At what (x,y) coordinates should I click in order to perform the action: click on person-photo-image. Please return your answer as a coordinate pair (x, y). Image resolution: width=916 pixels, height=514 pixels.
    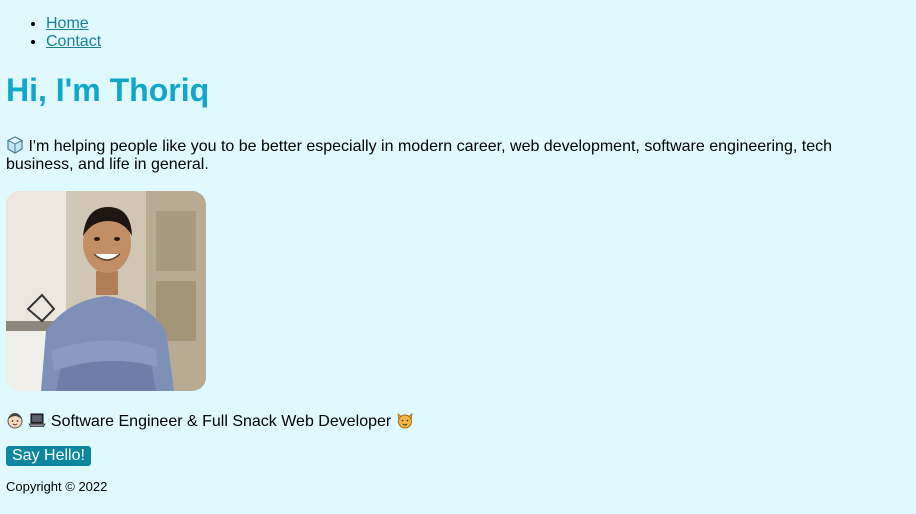
    Looking at the image, I should click on (106, 291).